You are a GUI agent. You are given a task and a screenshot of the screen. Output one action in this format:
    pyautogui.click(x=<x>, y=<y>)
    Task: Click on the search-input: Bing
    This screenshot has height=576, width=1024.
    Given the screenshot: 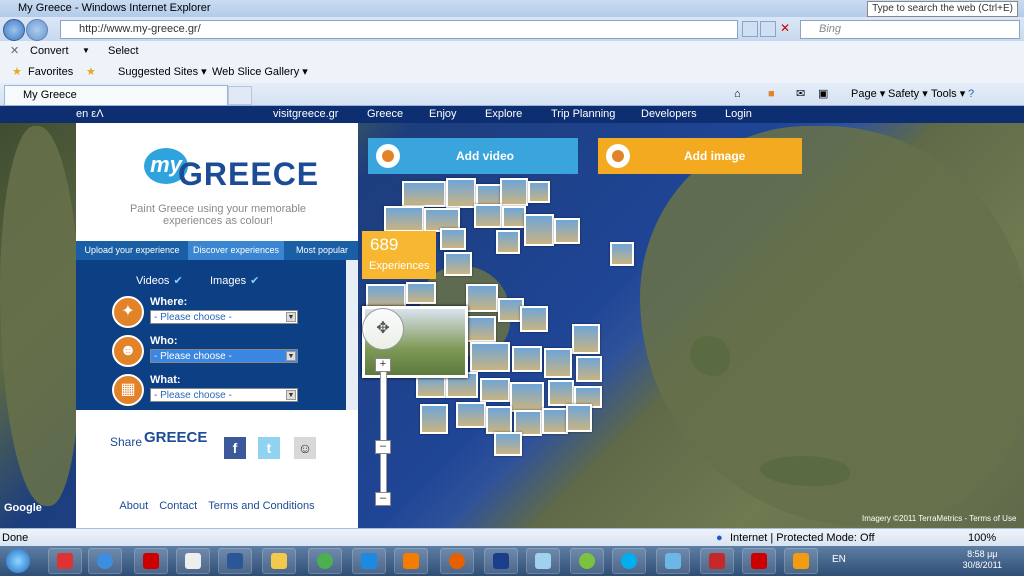 What is the action you would take?
    pyautogui.click(x=910, y=29)
    